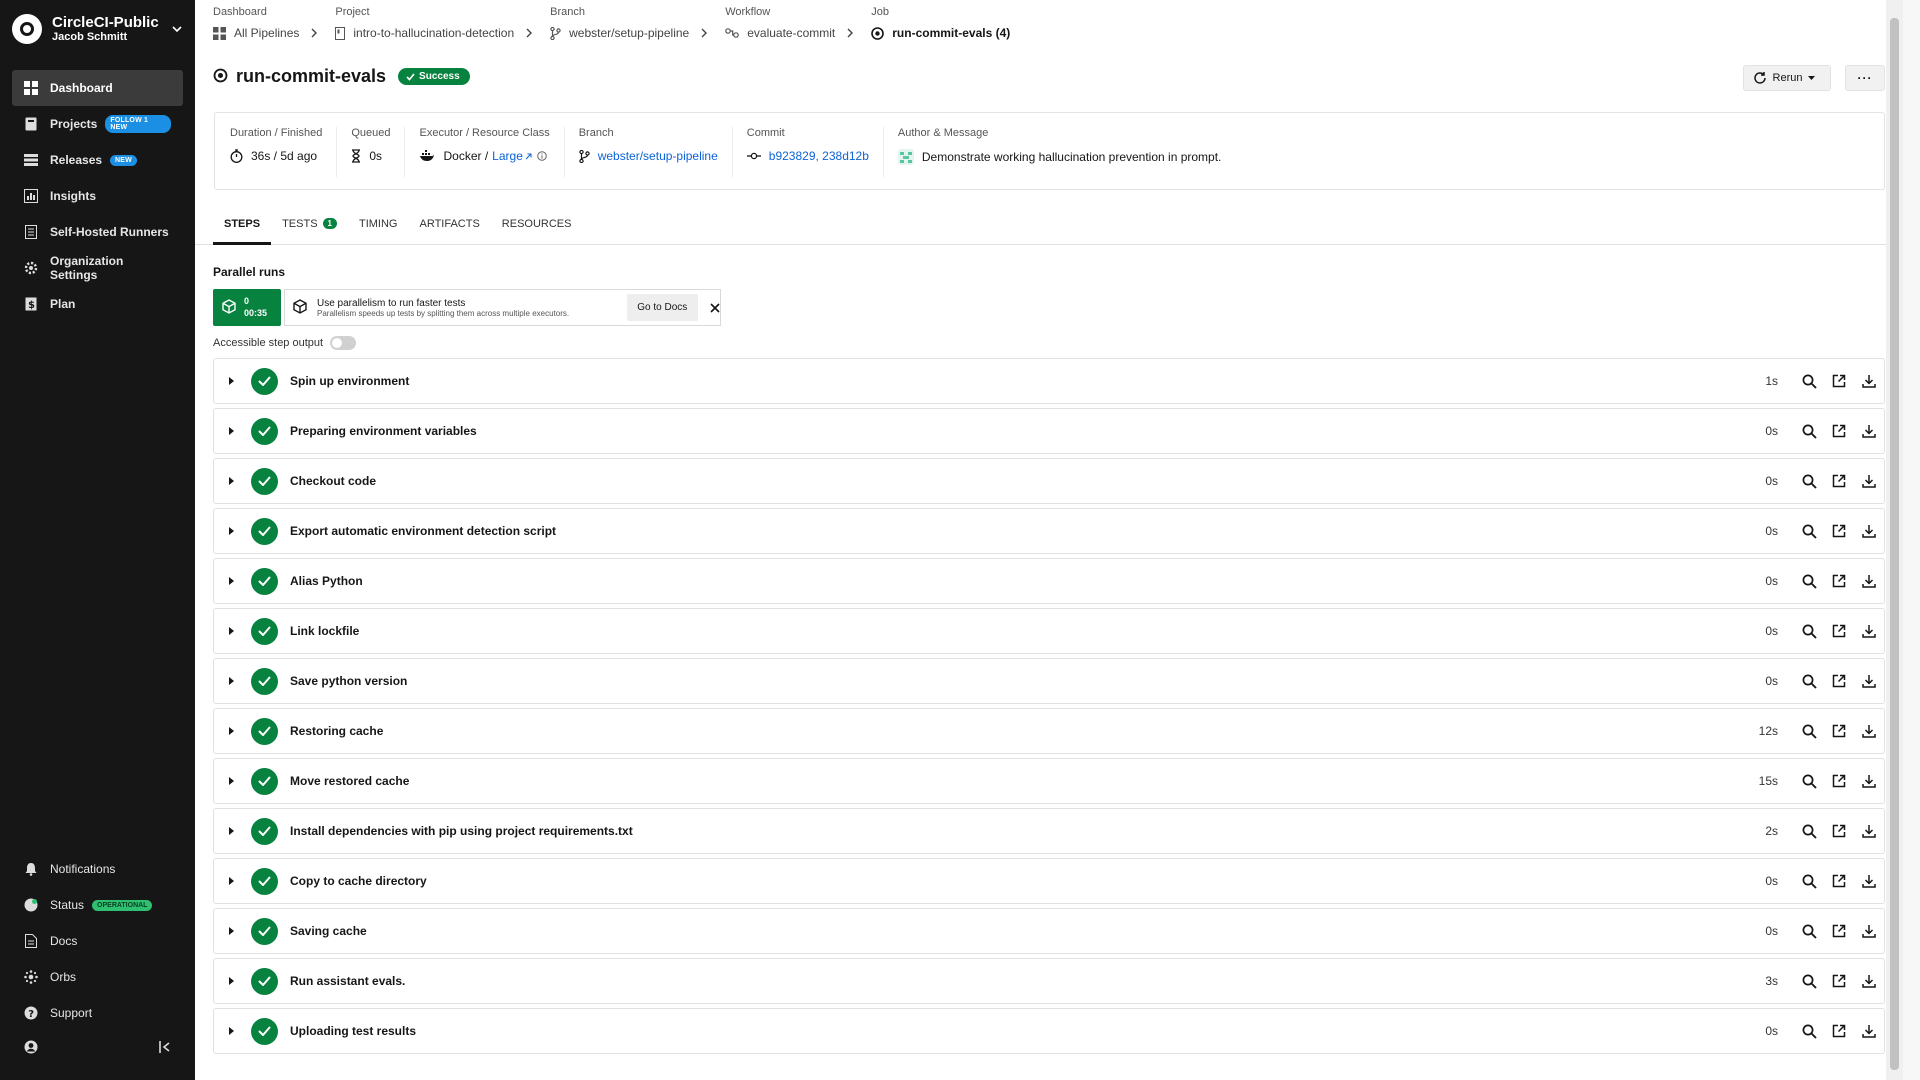 The image size is (1920, 1080). I want to click on more-options-button: ···, so click(1865, 78).